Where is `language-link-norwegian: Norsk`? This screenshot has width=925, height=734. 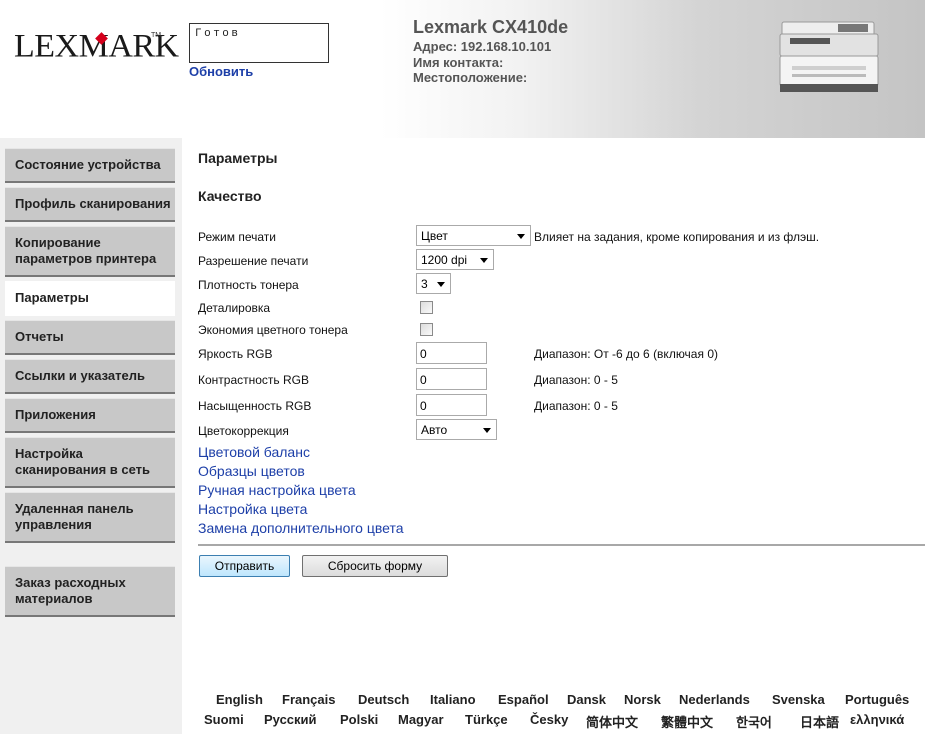 language-link-norwegian: Norsk is located at coordinates (642, 699).